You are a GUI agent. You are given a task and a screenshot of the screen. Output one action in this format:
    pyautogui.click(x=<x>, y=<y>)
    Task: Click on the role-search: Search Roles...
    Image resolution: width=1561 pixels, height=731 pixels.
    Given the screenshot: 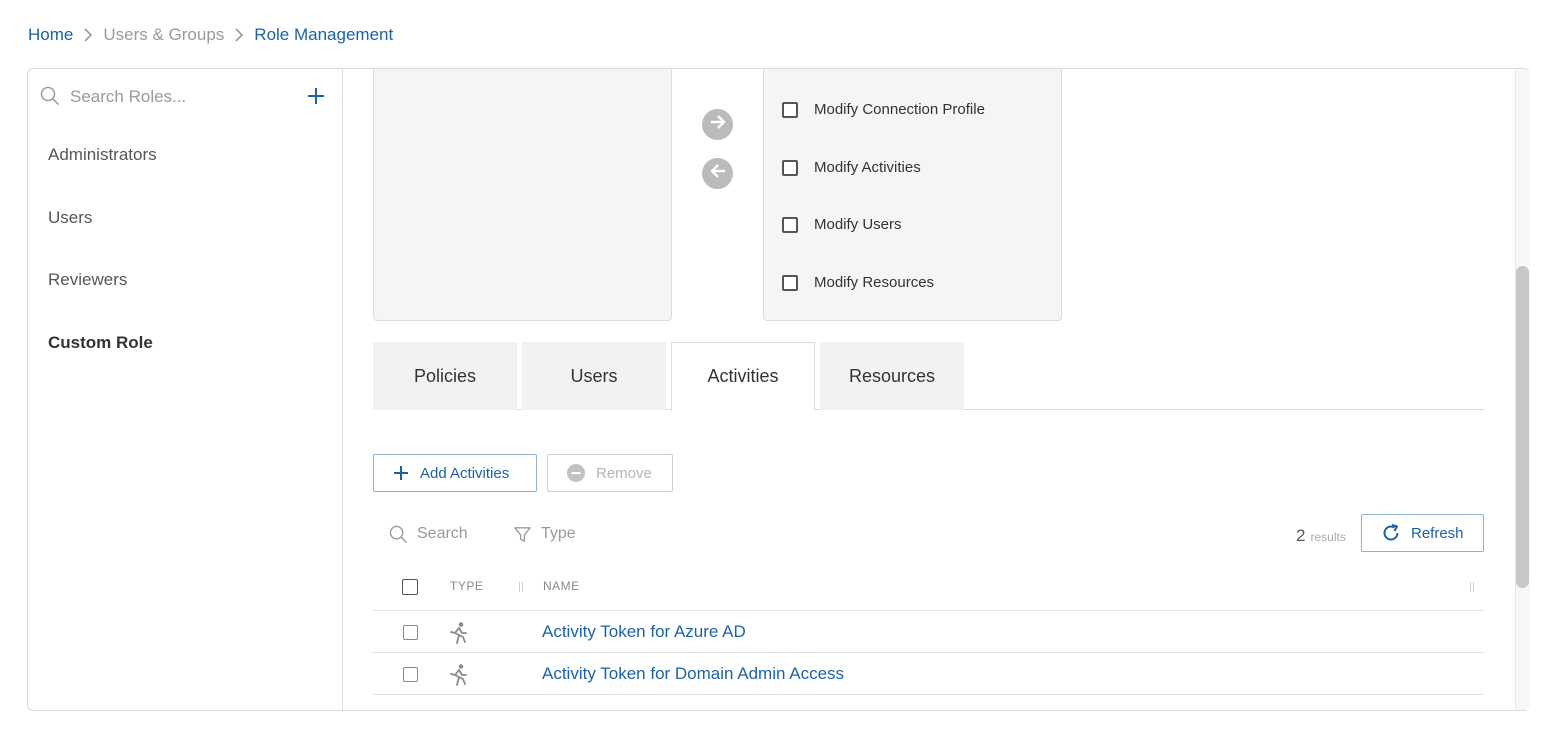 What is the action you would take?
    pyautogui.click(x=185, y=97)
    